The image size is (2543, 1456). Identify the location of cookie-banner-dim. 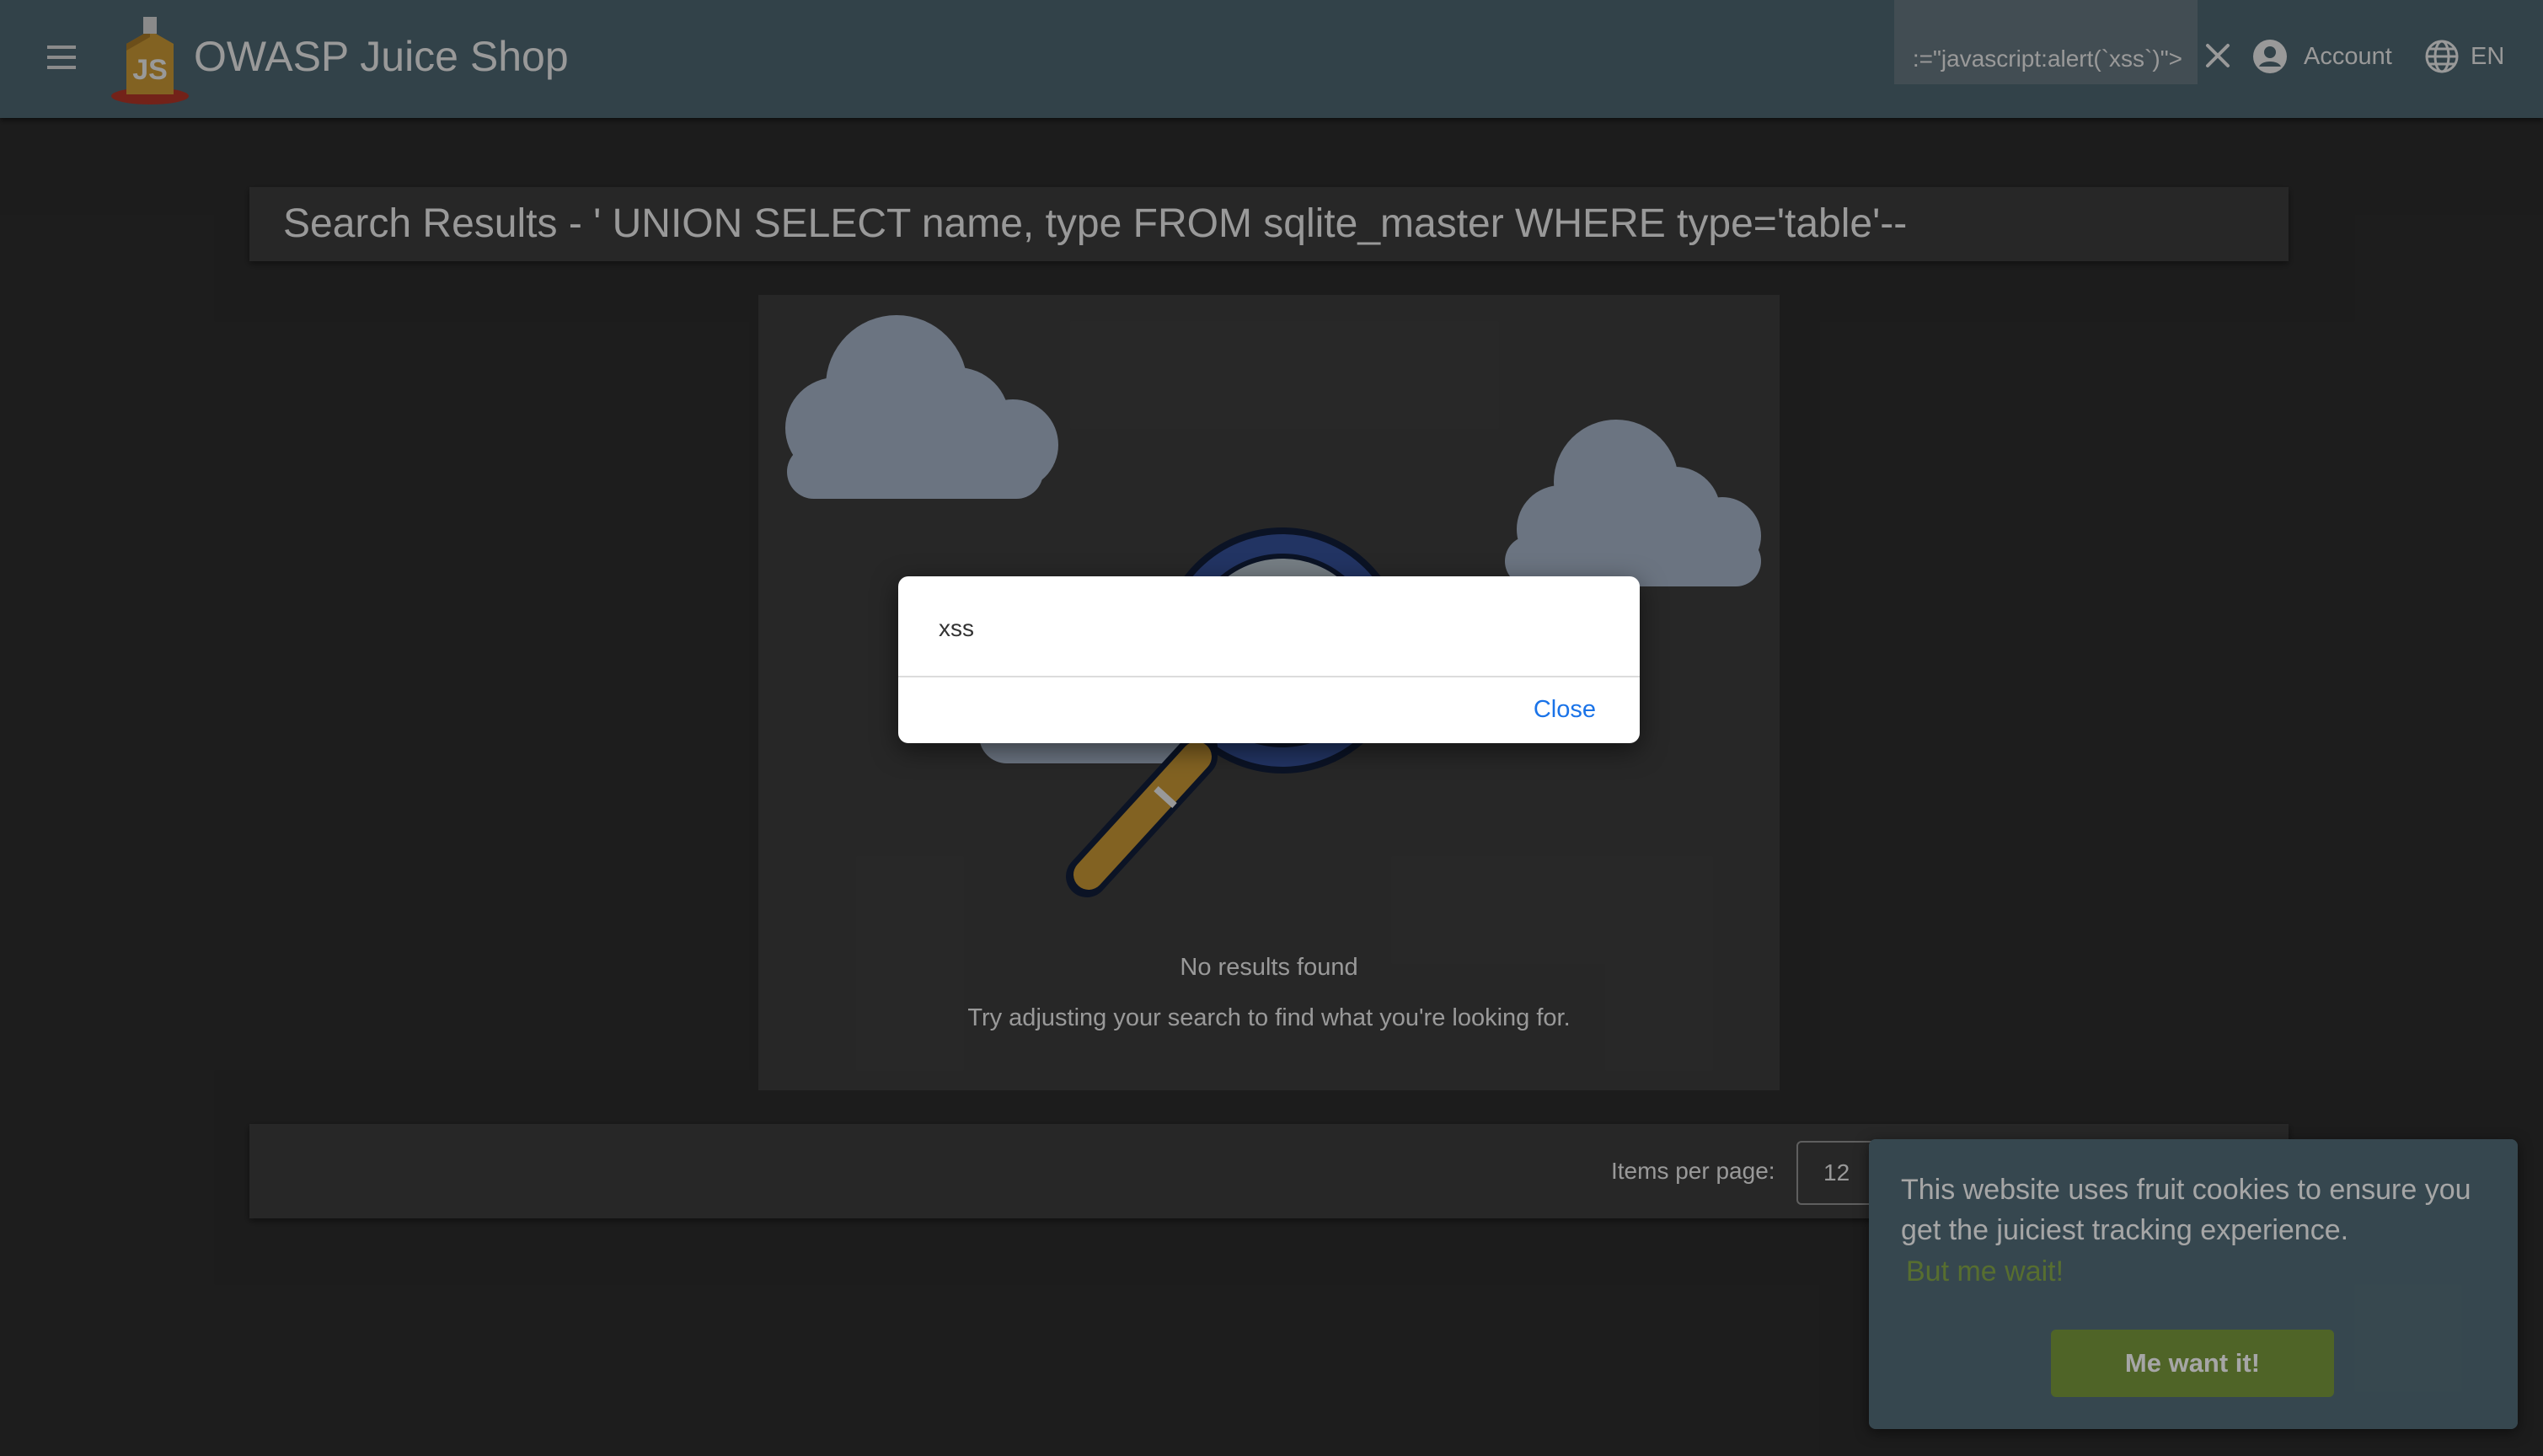
(2193, 1284).